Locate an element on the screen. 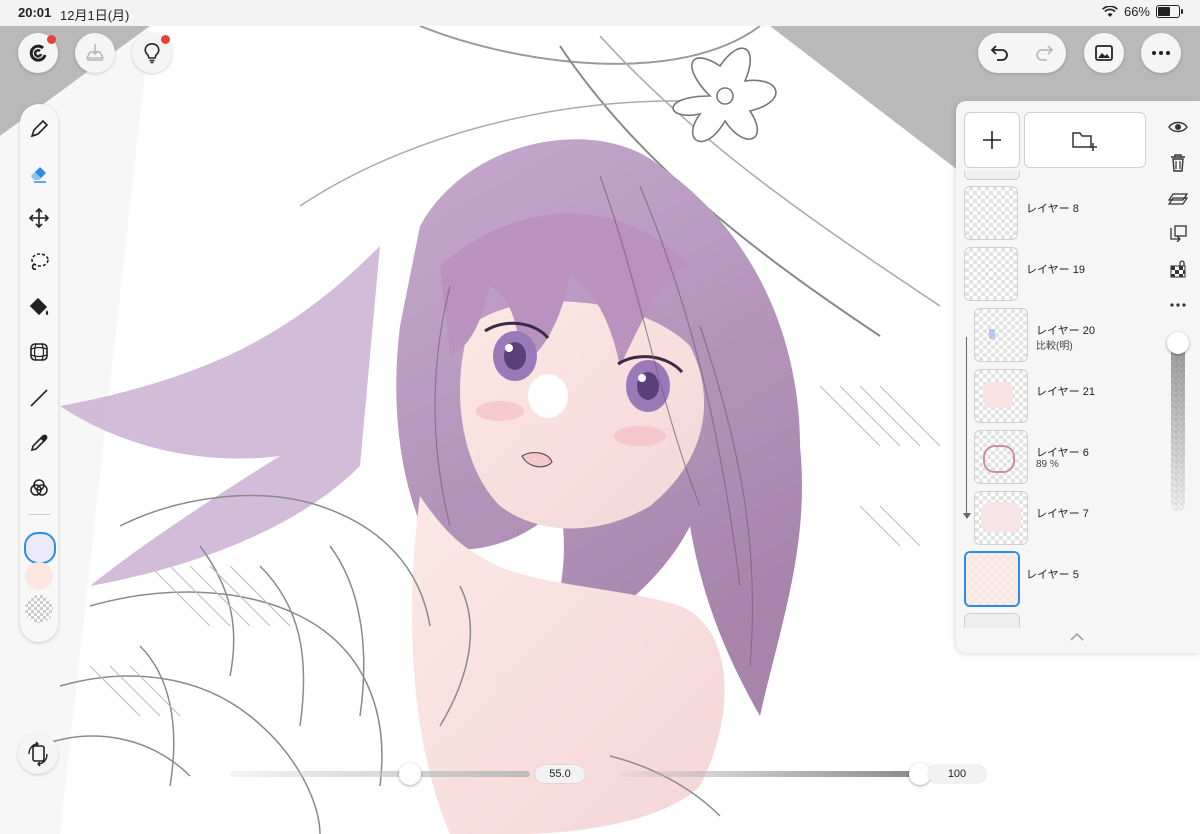 This screenshot has height=834, width=1200. layer-row: レイヤー 7 is located at coordinates (1056, 518).